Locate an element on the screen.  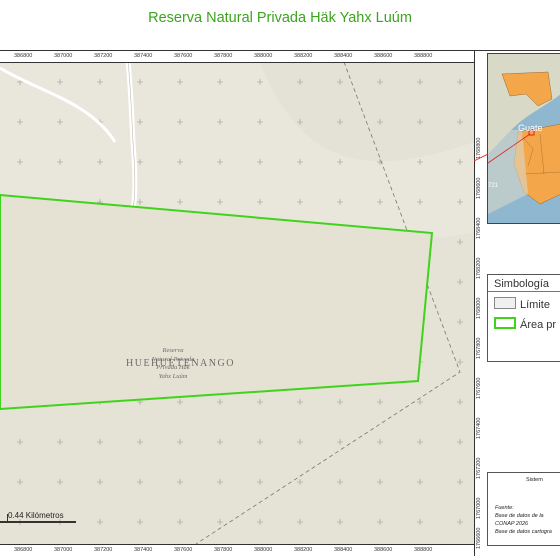
legend-divider is located at coordinates (524, 291).